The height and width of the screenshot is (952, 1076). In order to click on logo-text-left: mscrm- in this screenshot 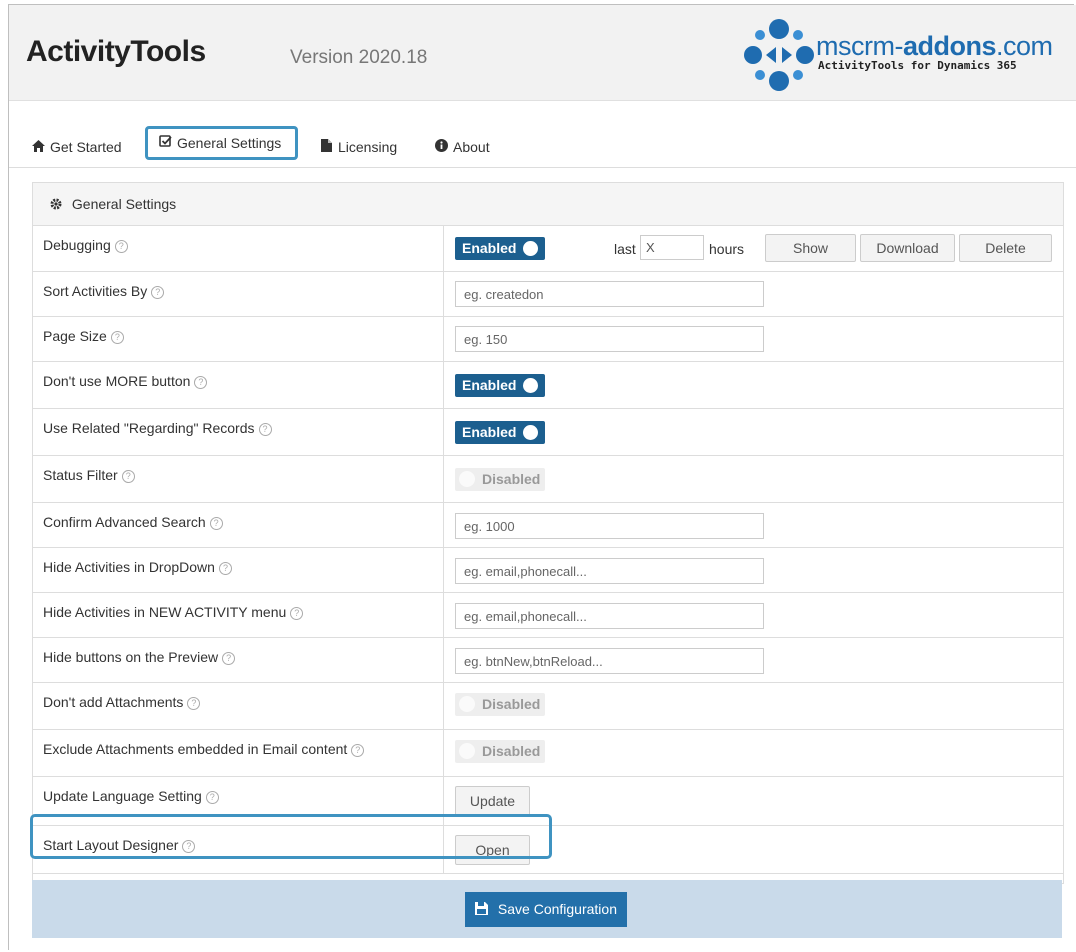, I will do `click(859, 46)`.